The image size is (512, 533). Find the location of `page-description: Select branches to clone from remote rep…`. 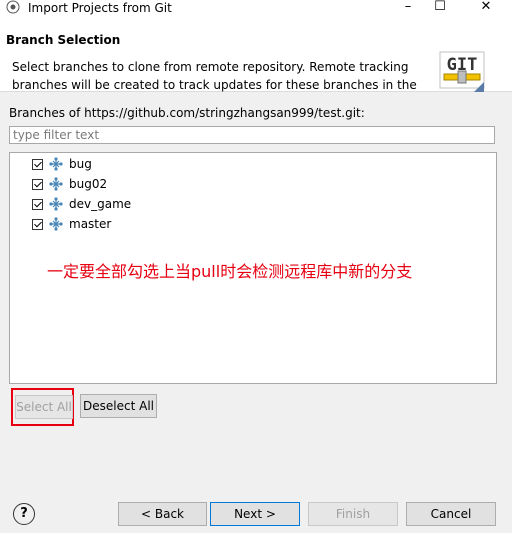

page-description: Select branches to clone from remote rep… is located at coordinates (214, 76).